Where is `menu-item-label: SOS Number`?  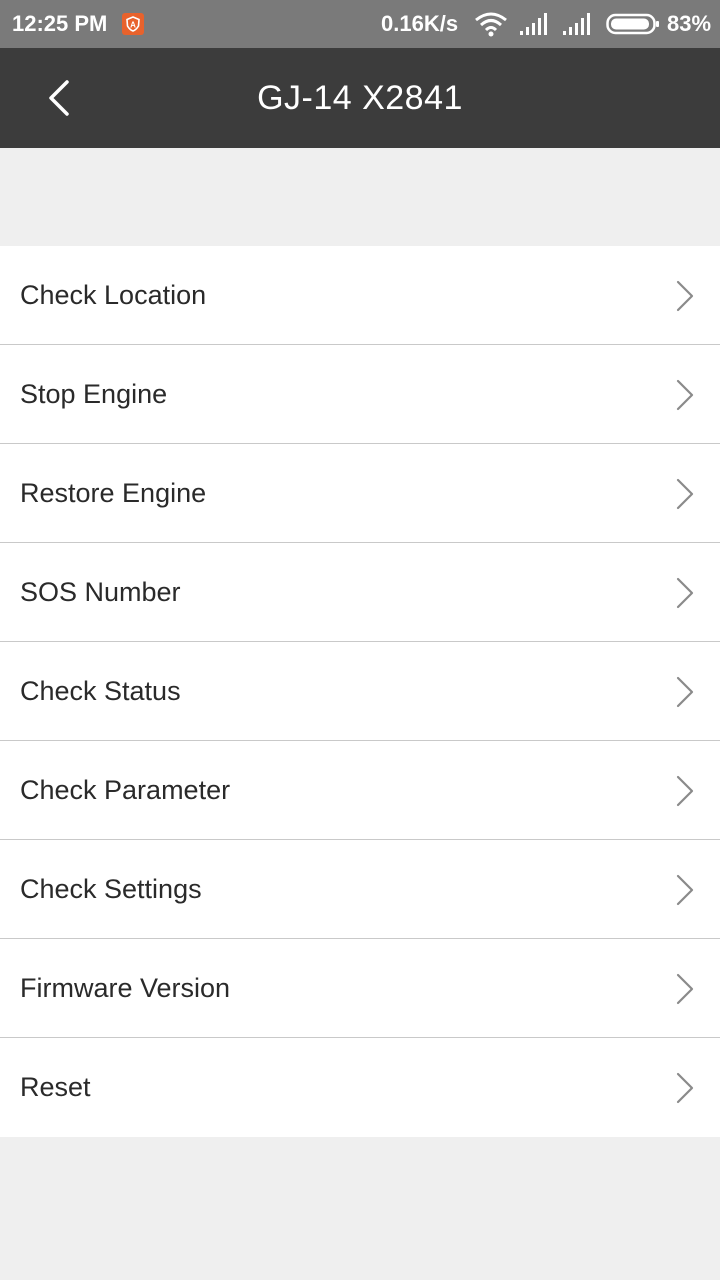
menu-item-label: SOS Number is located at coordinates (100, 592).